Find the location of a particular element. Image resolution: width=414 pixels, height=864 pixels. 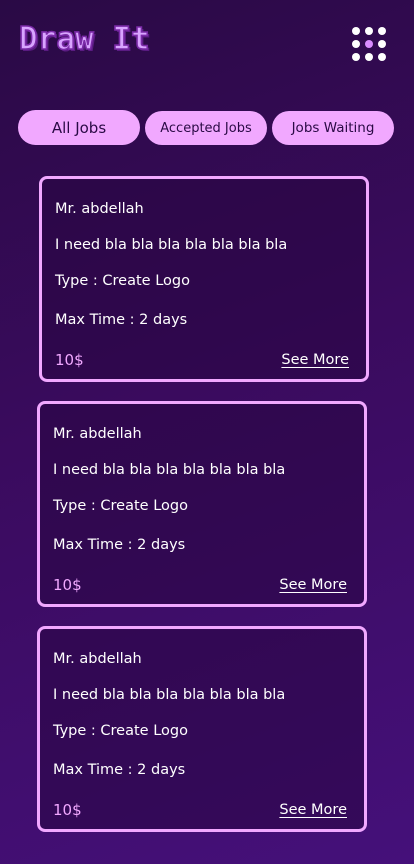

grid-menu-icon is located at coordinates (370, 45).